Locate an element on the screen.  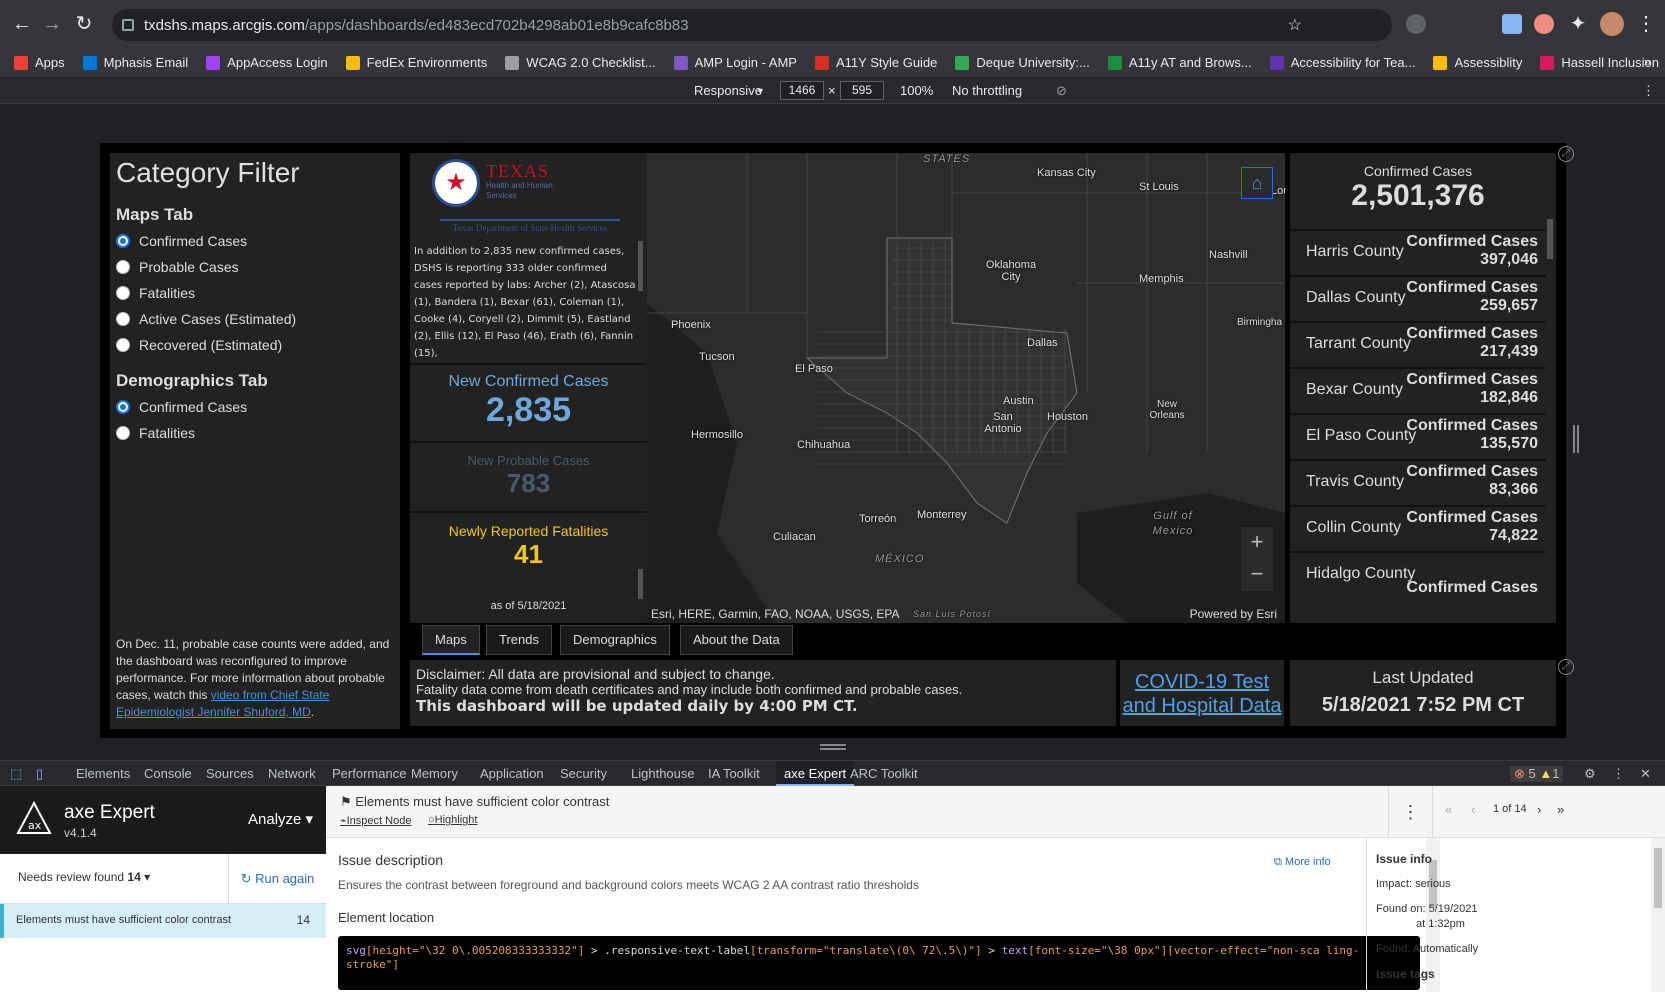
extension-orange-icon is located at coordinates (1544, 24).